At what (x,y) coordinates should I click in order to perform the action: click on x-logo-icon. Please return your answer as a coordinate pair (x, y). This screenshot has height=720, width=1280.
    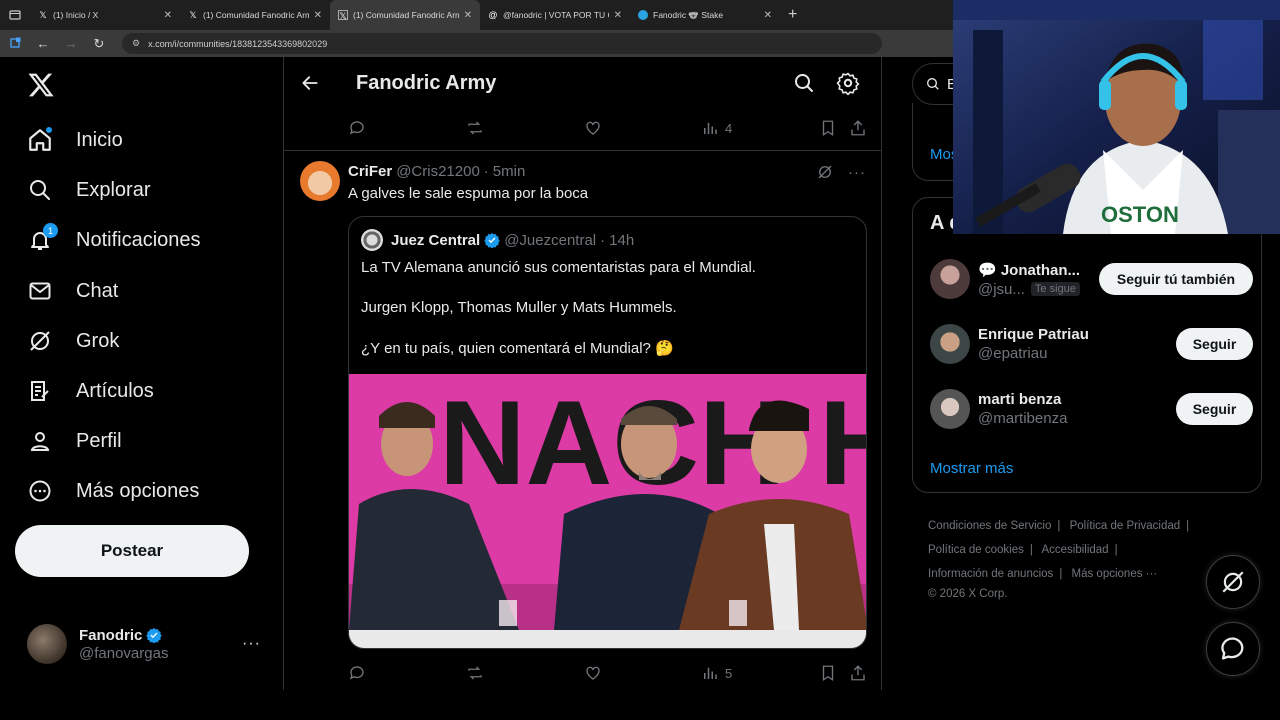
    Looking at the image, I should click on (41, 85).